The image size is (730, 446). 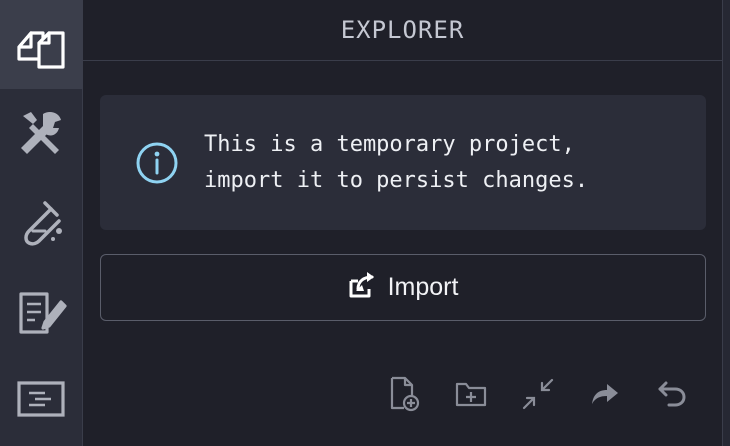 I want to click on tools-icon, so click(x=41, y=134).